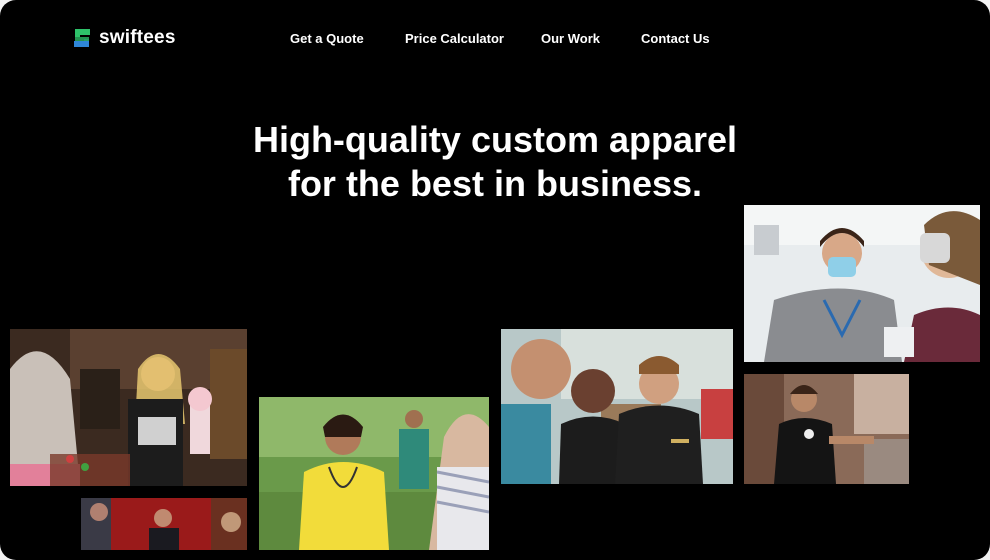 The height and width of the screenshot is (560, 990). I want to click on nurse-outdoors-photo, so click(374, 473).